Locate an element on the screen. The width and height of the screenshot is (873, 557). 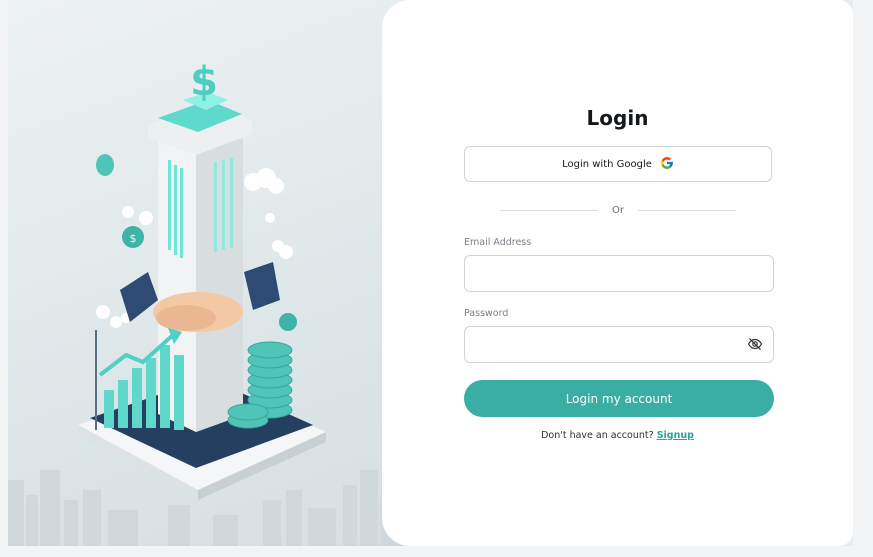
login-with-google-button: Login with Google is located at coordinates (618, 164).